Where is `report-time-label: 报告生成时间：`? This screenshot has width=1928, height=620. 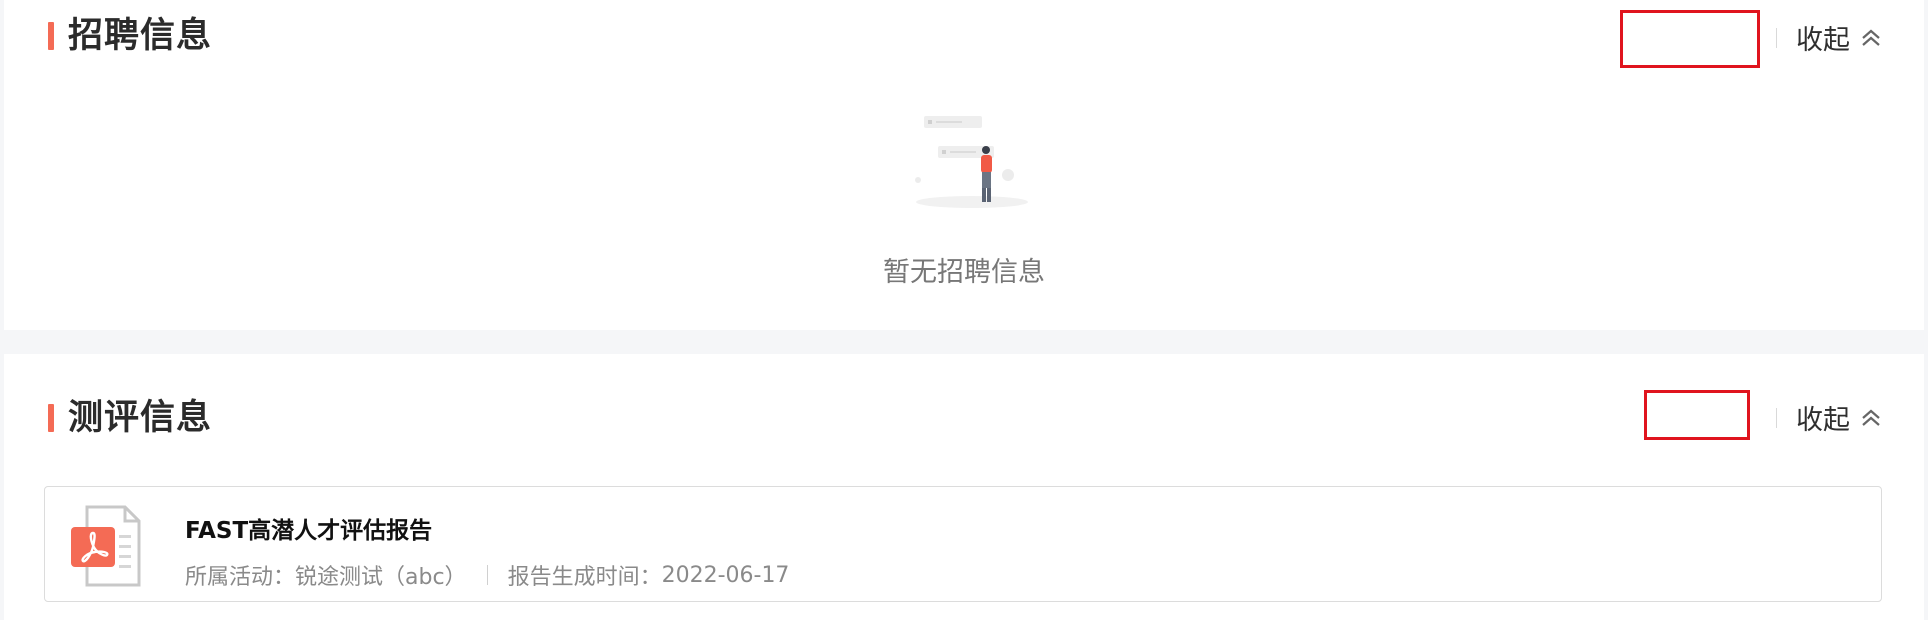 report-time-label: 报告生成时间： is located at coordinates (584, 577).